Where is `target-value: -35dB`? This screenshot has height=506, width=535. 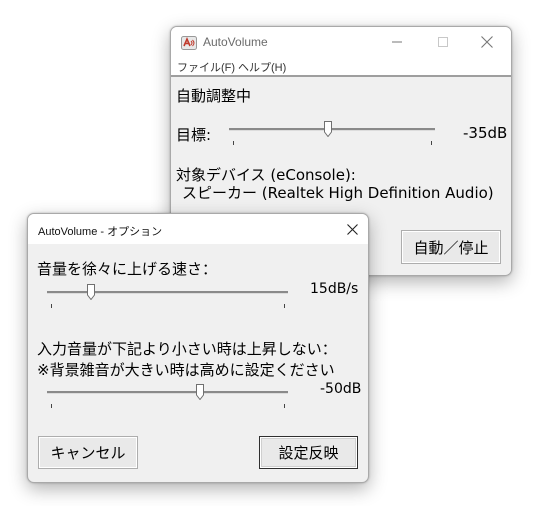
target-value: -35dB is located at coordinates (485, 133).